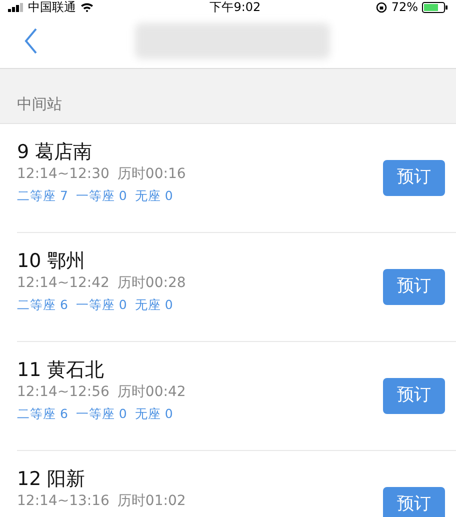 Image resolution: width=456 pixels, height=517 pixels. I want to click on signal-icon, so click(16, 7).